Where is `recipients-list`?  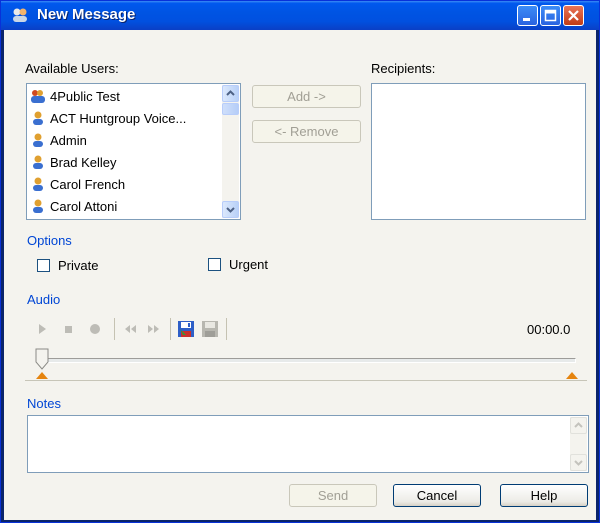 recipients-list is located at coordinates (478, 151).